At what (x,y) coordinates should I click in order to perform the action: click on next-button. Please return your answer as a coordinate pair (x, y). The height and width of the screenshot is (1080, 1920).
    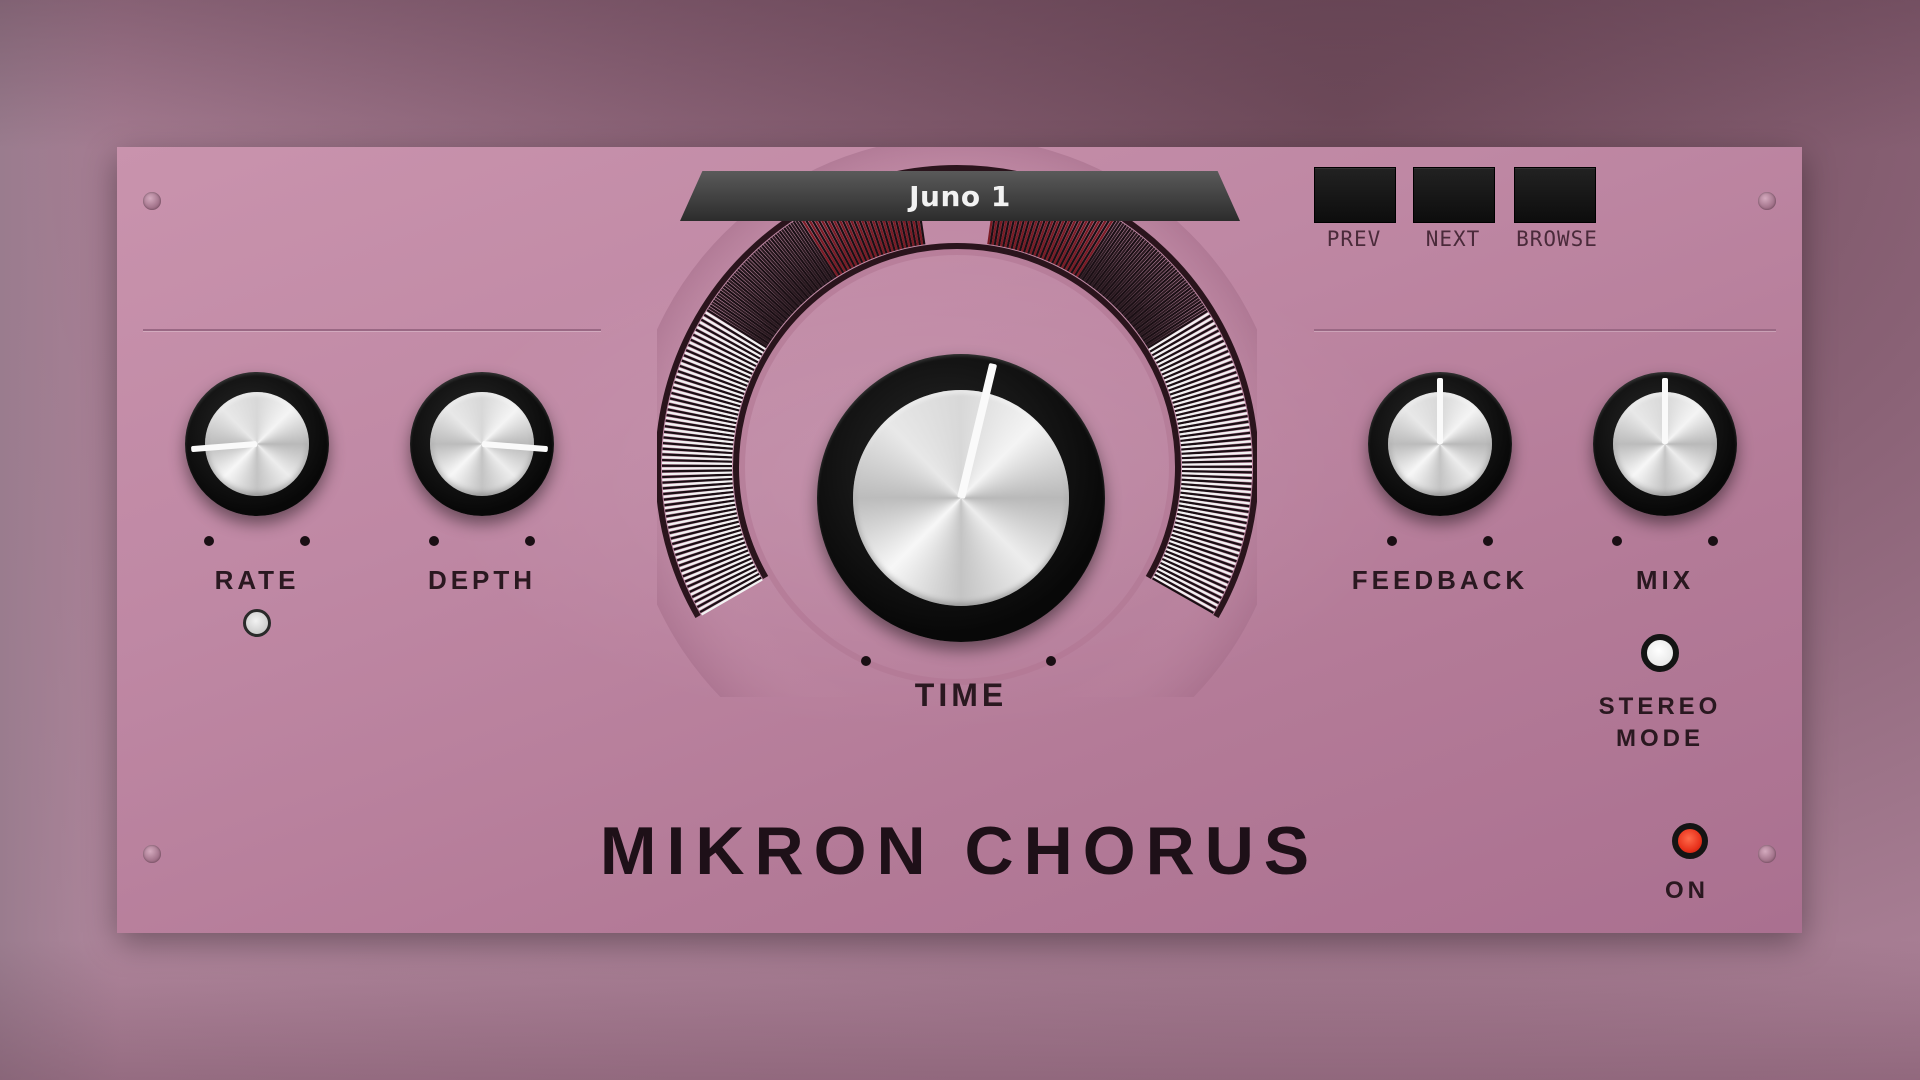
    Looking at the image, I should click on (1454, 195).